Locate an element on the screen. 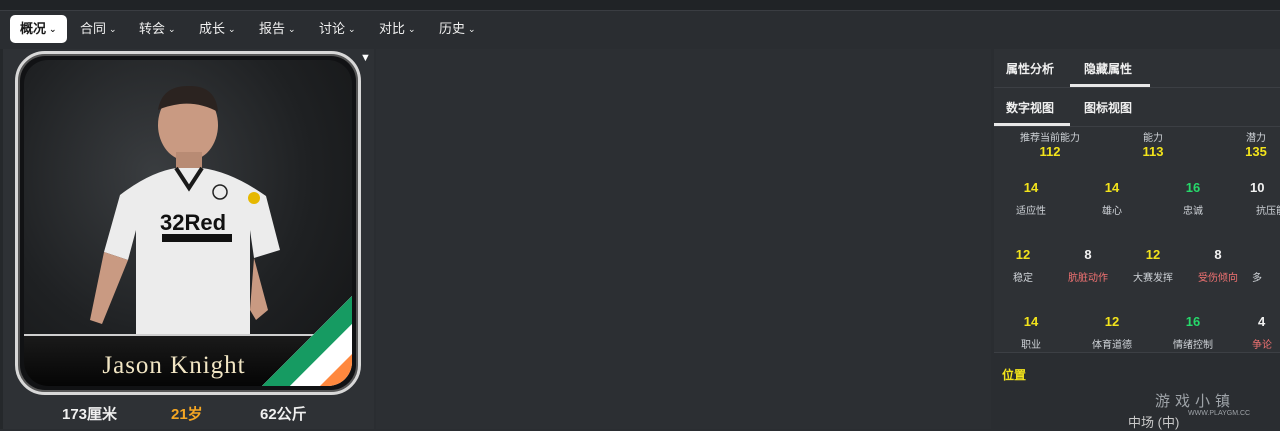 The width and height of the screenshot is (1280, 431). tab-icon-view: 图标视图 is located at coordinates (1108, 107).